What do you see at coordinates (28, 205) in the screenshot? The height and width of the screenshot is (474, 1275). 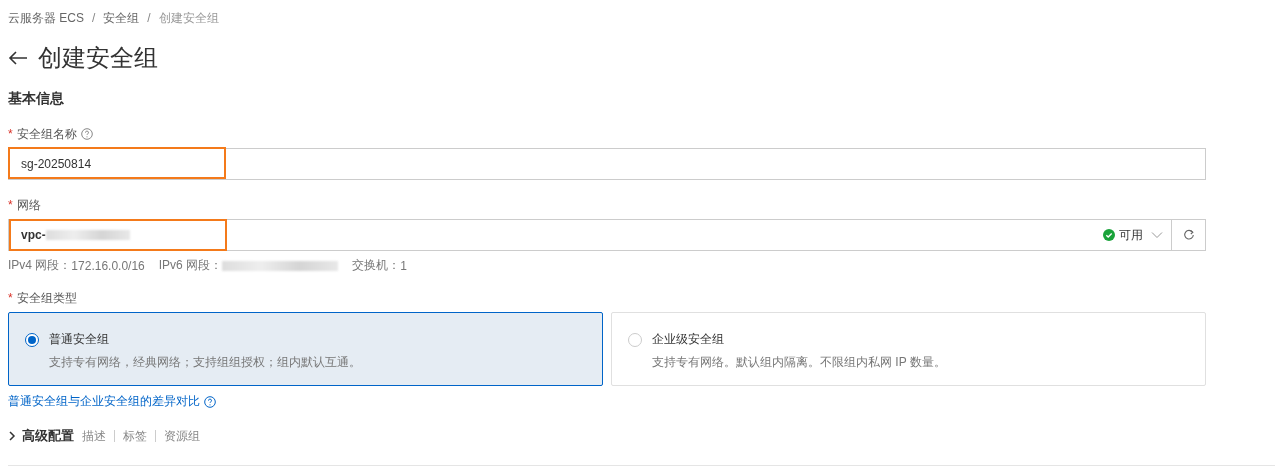 I see `field-label: 网络` at bounding box center [28, 205].